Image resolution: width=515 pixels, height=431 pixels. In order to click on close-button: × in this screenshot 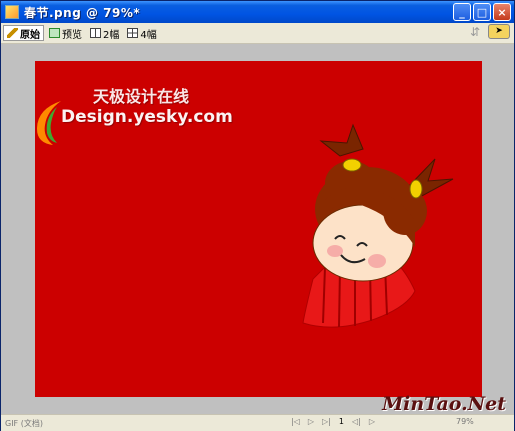, I will do `click(502, 12)`.